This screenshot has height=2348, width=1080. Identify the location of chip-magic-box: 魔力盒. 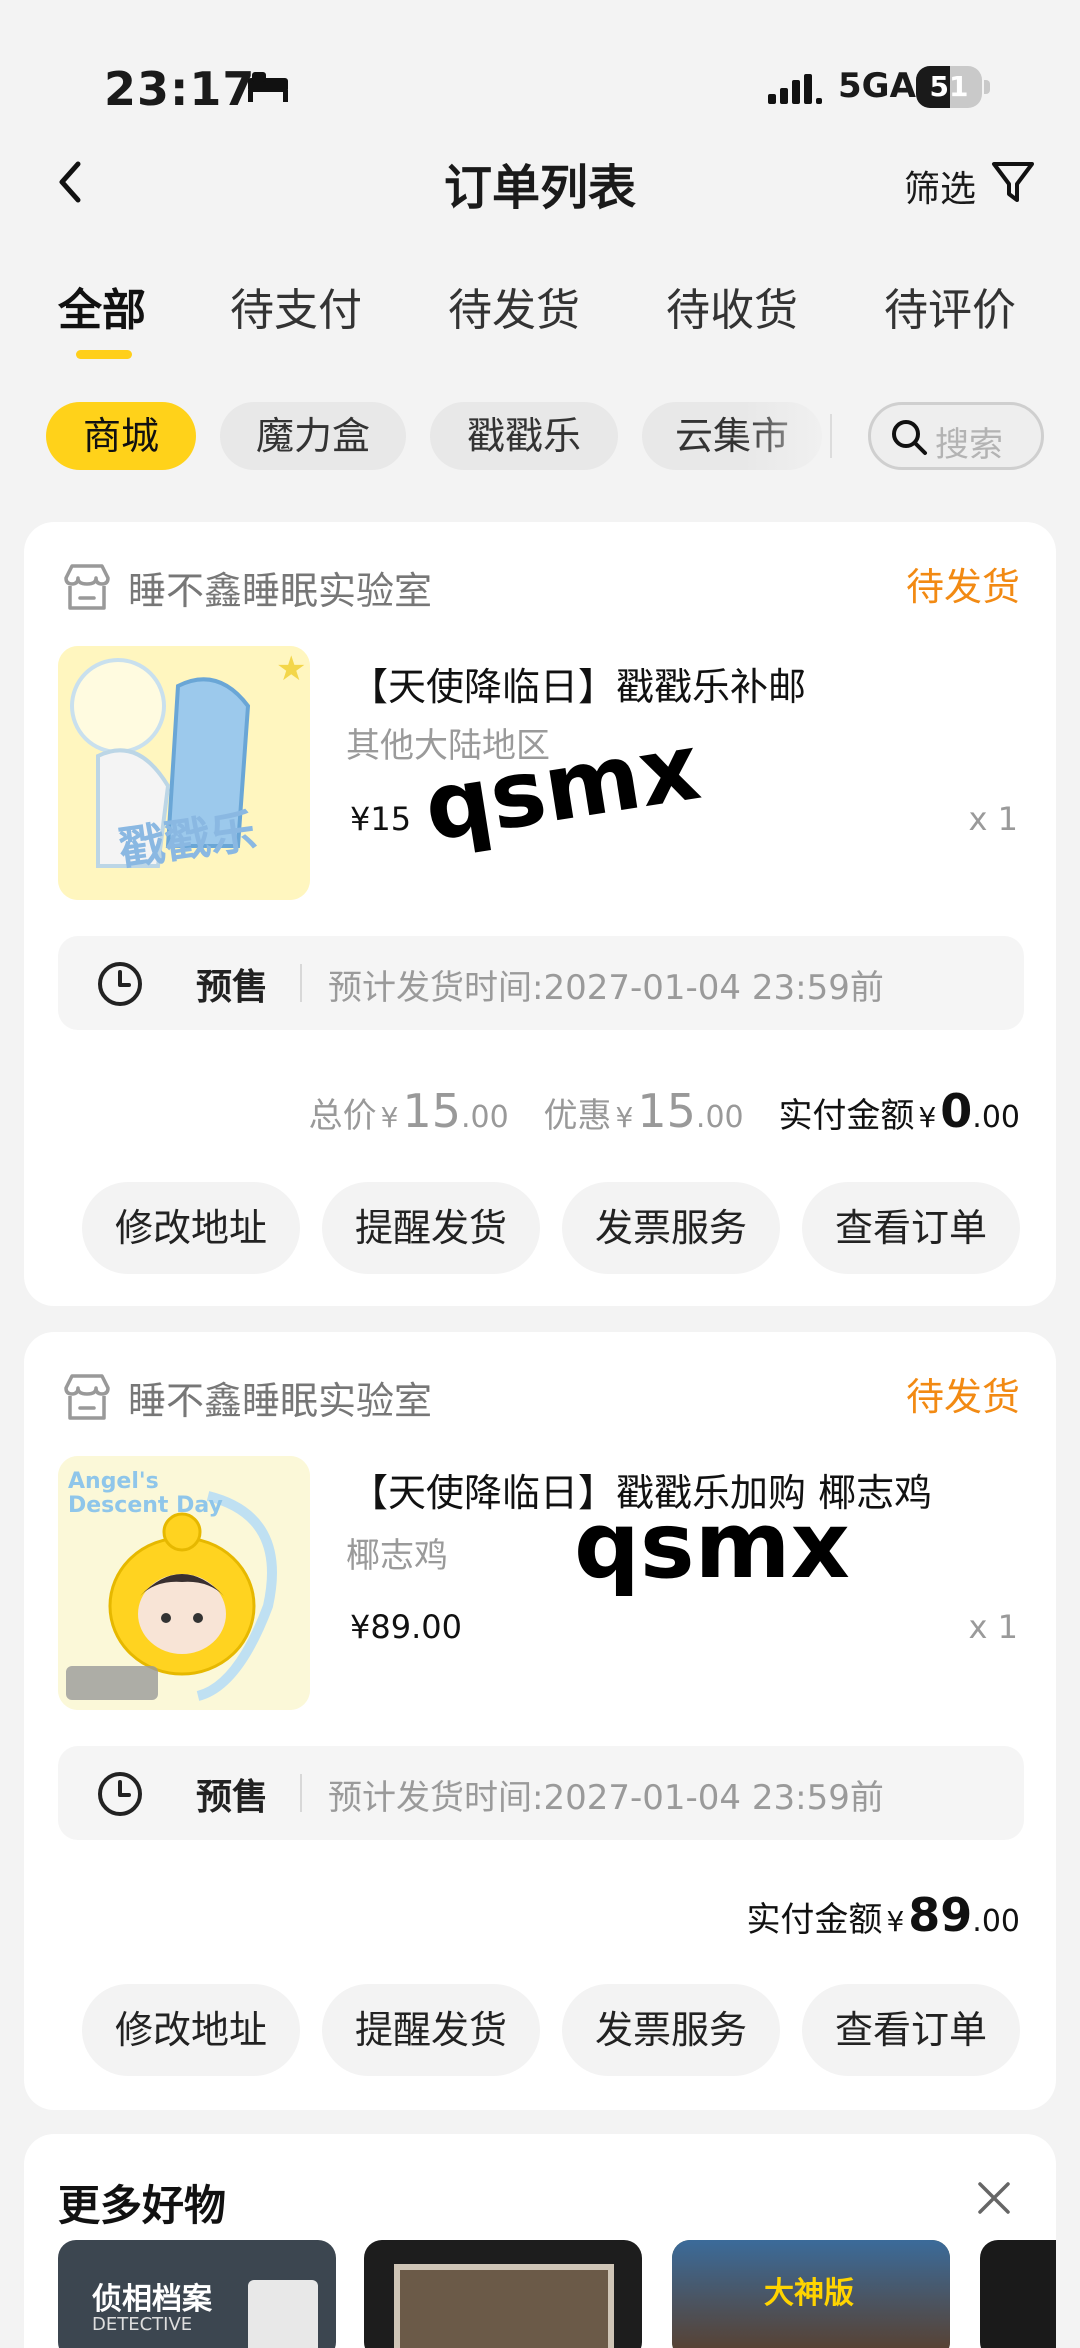
(313, 436).